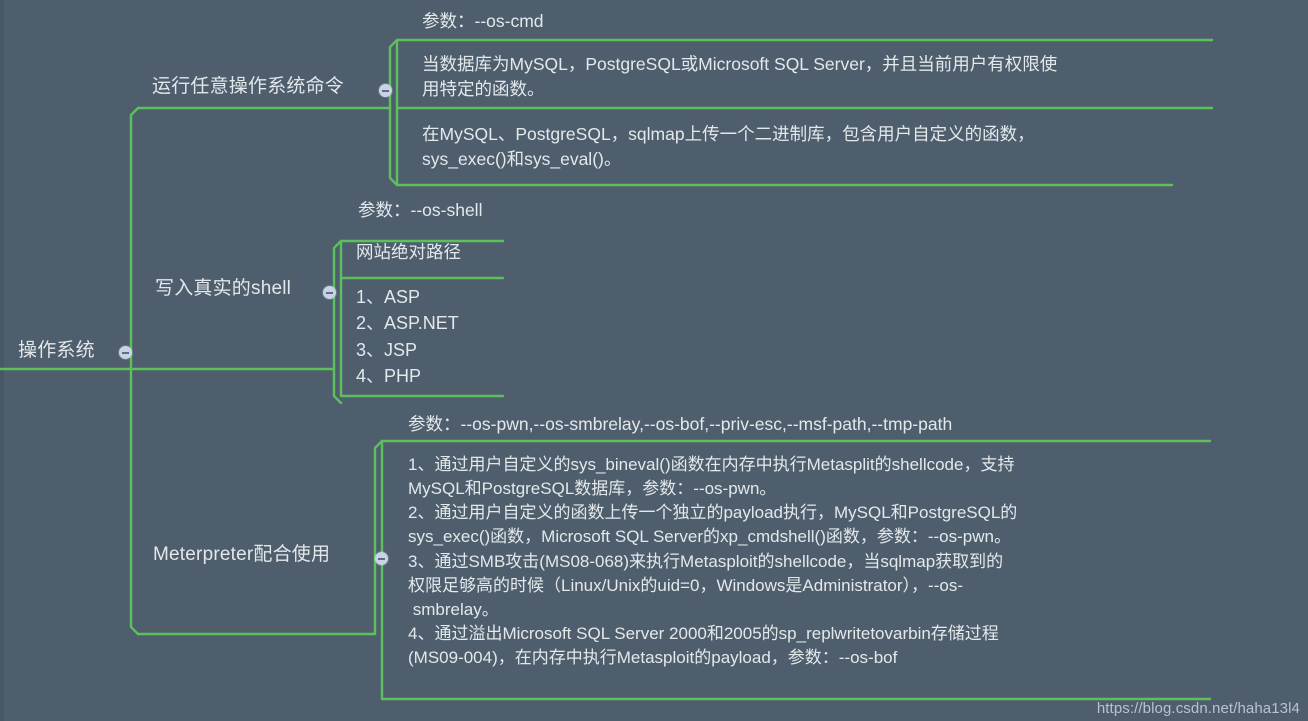 Image resolution: width=1308 pixels, height=721 pixels. I want to click on branch2-child-spine-down, so click(337, 386).